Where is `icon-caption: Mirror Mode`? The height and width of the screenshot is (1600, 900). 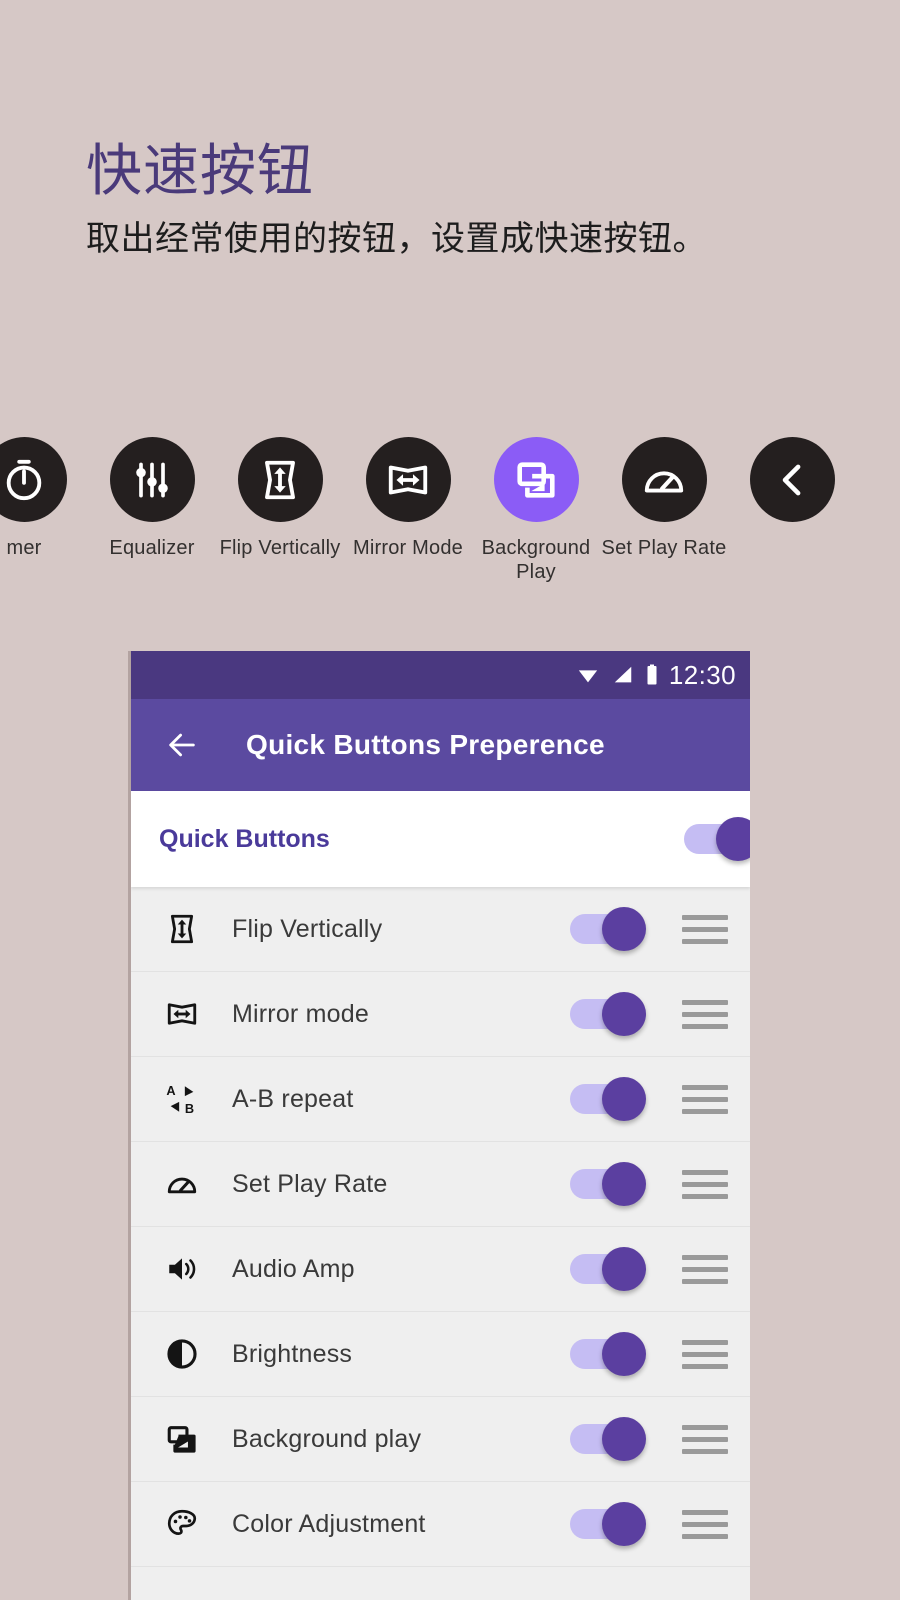 icon-caption: Mirror Mode is located at coordinates (408, 548).